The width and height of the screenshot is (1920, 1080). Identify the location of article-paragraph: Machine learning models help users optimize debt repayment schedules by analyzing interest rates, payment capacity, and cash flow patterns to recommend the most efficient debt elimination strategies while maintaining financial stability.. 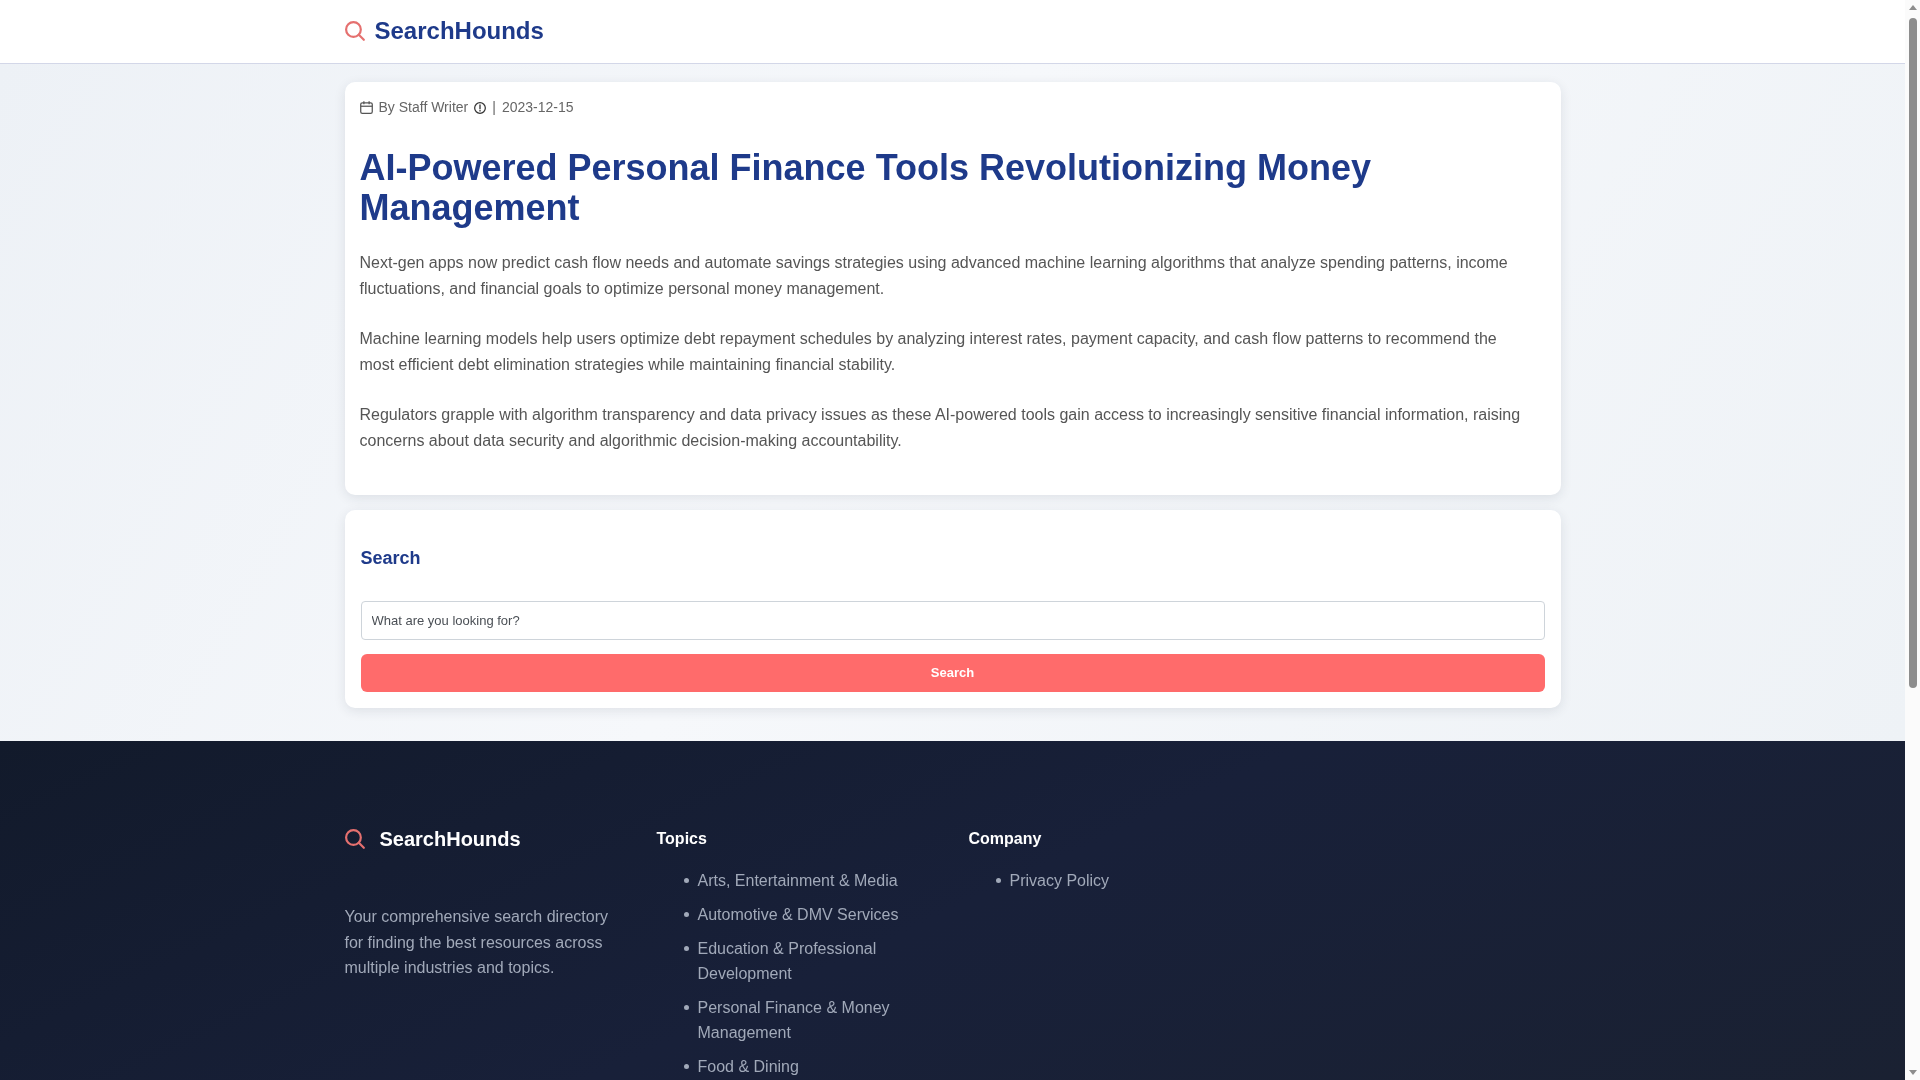
(928, 352).